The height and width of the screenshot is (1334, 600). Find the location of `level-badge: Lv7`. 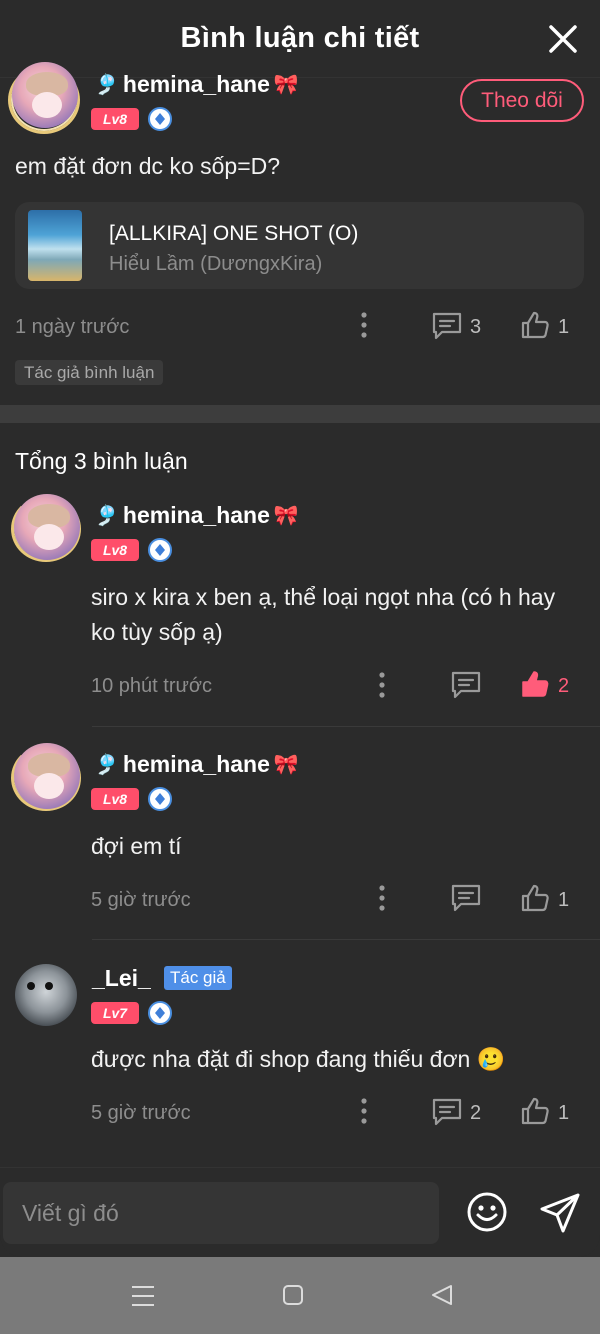

level-badge: Lv7 is located at coordinates (115, 1013).